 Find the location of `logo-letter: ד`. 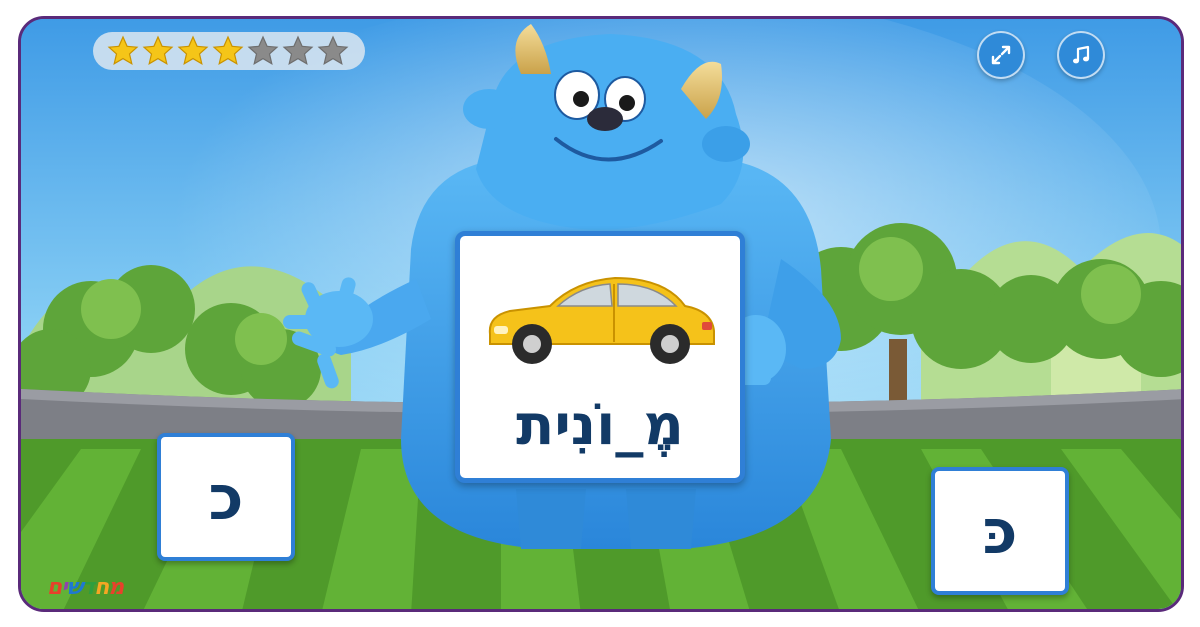

logo-letter: ד is located at coordinates (88, 587).